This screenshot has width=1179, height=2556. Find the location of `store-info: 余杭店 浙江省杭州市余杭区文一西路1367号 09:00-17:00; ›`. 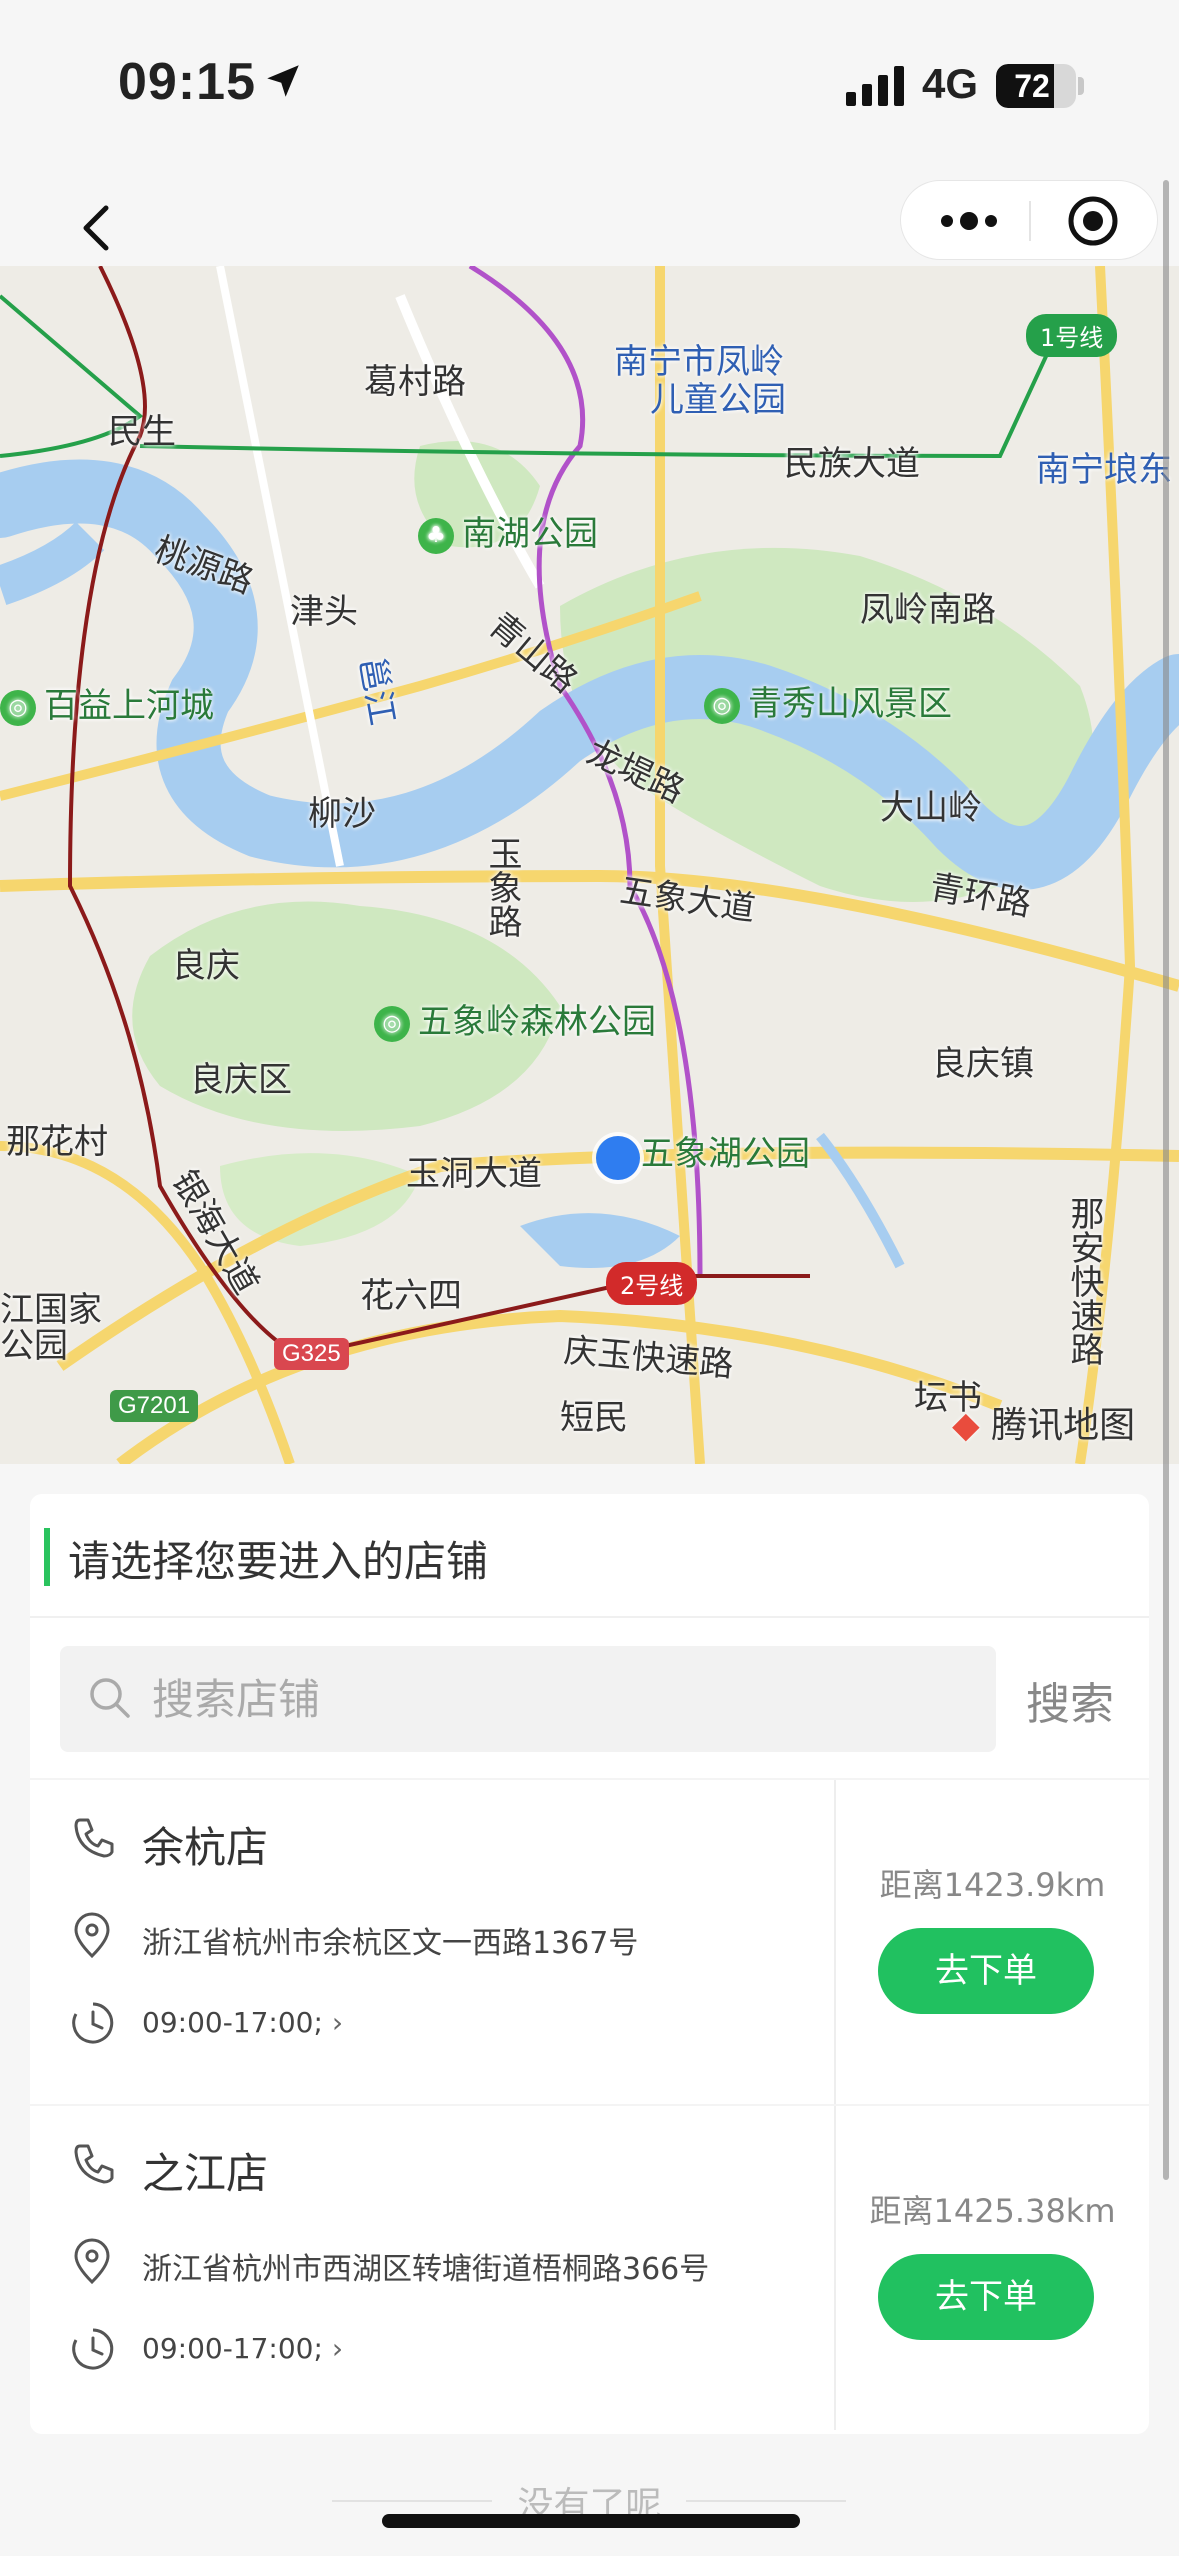

store-info: 余杭店 浙江省杭州市余杭区文一西路1367号 09:00-17:00; › is located at coordinates (433, 1942).